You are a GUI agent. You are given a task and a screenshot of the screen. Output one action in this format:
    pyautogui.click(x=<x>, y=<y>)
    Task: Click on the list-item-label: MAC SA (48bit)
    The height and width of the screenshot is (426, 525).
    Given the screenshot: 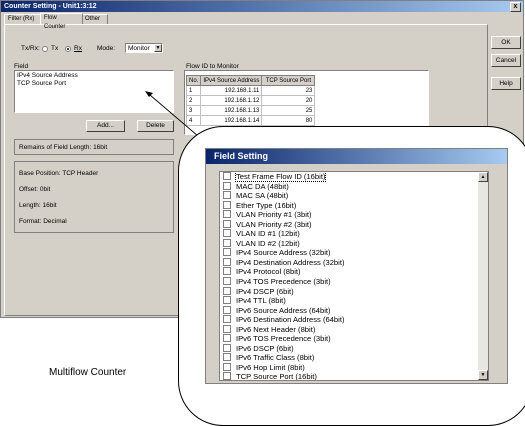 What is the action you would take?
    pyautogui.click(x=262, y=196)
    